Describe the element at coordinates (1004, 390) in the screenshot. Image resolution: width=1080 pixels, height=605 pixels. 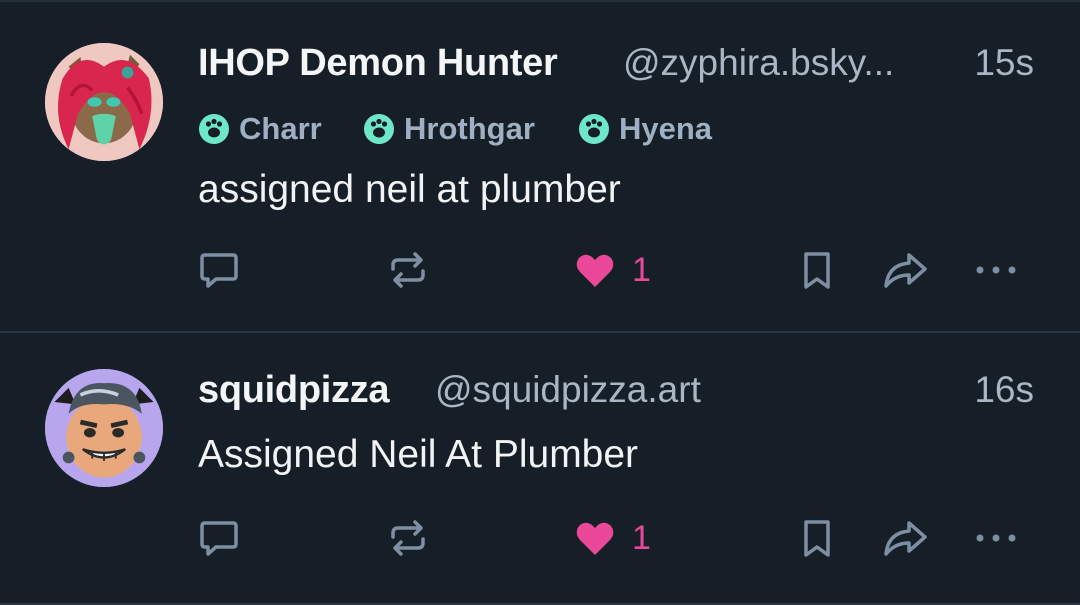
I see `timestamp: 16s` at that location.